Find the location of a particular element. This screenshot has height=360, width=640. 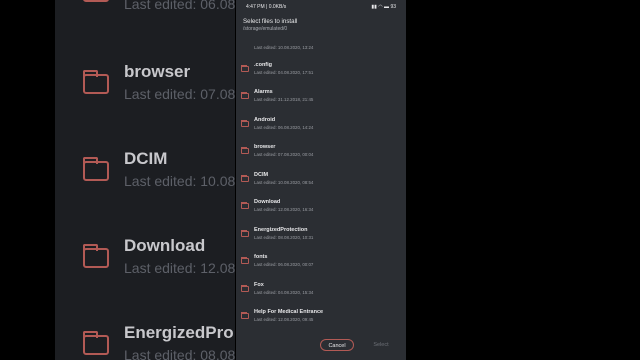

bg-item-name: EnergizedPro is located at coordinates (179, 332).